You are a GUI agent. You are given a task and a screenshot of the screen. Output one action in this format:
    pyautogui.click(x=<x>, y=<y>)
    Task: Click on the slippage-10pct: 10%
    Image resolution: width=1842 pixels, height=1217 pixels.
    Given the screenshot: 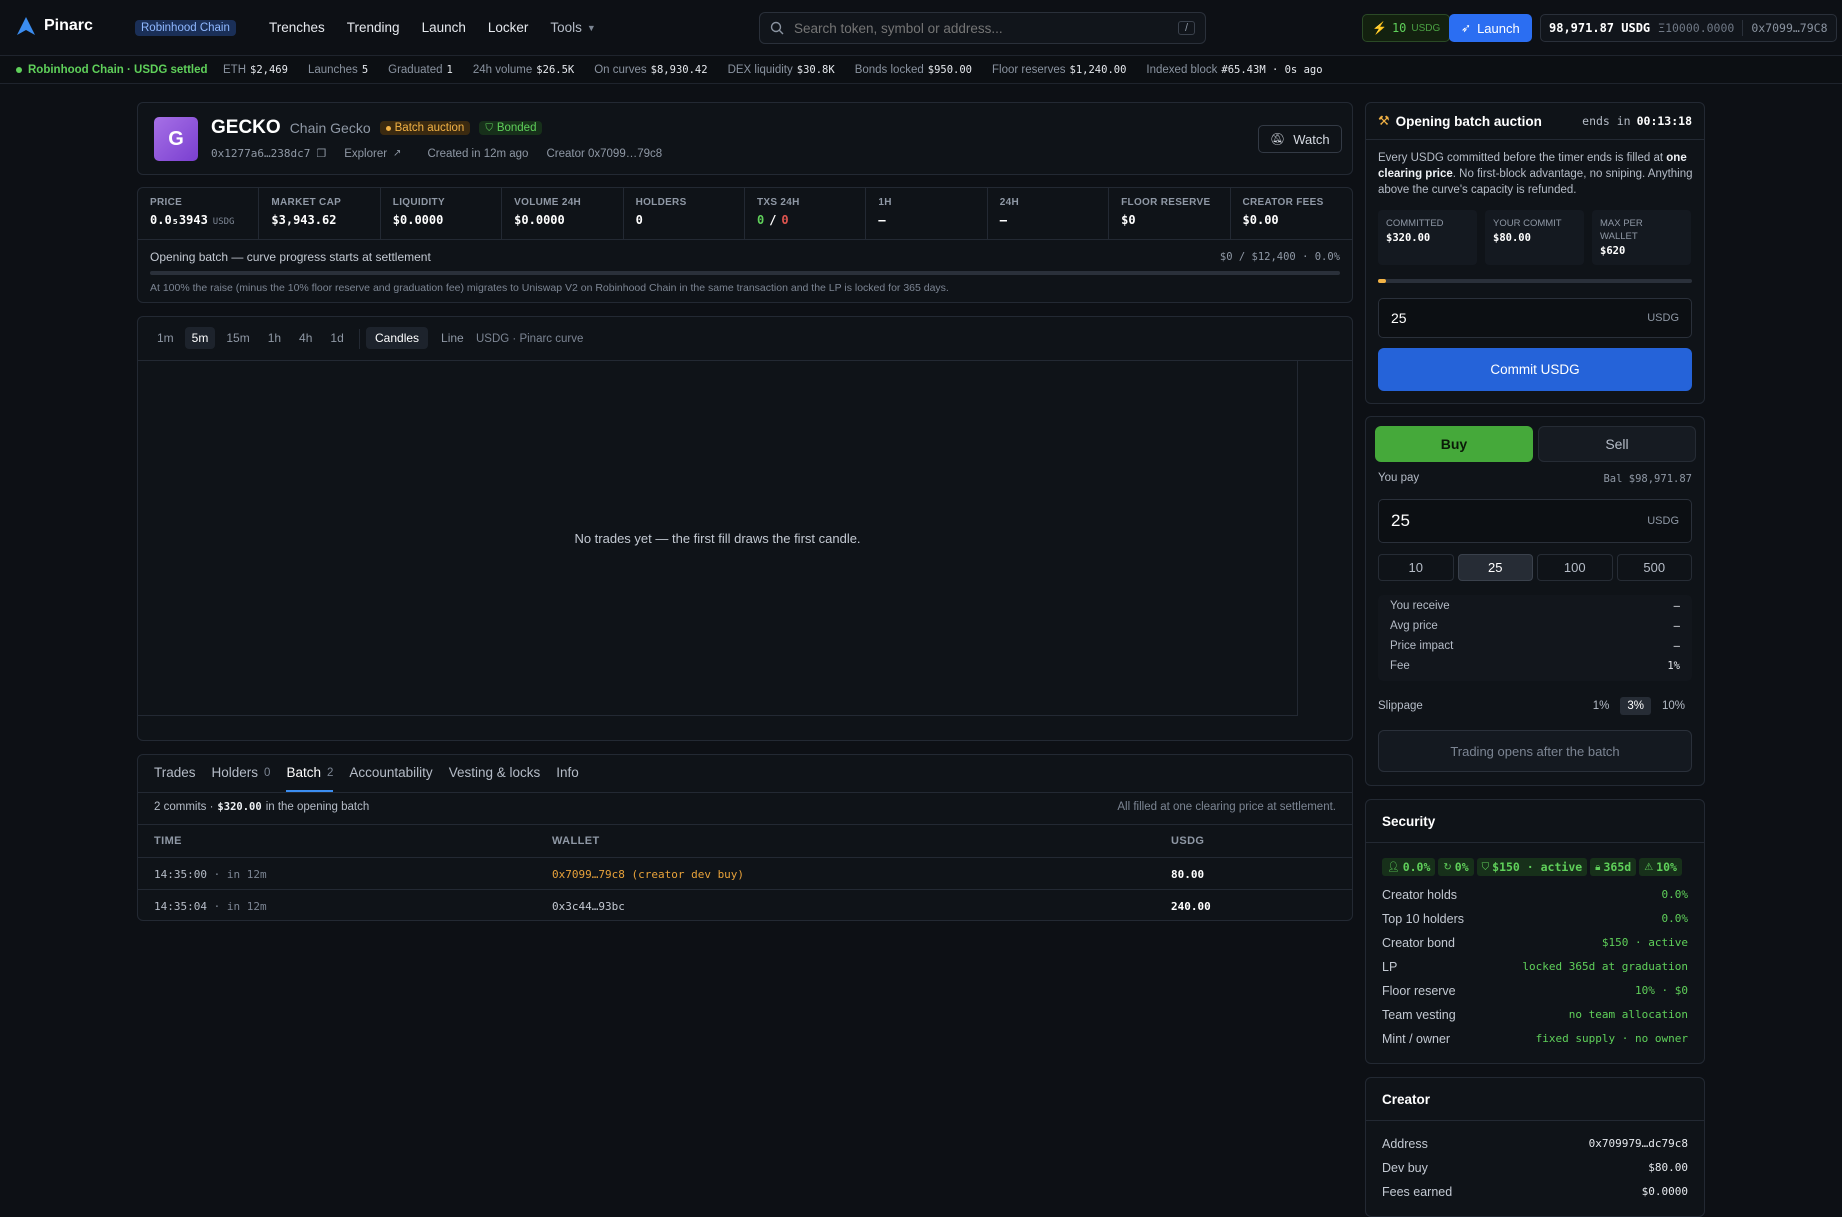 What is the action you would take?
    pyautogui.click(x=1673, y=706)
    